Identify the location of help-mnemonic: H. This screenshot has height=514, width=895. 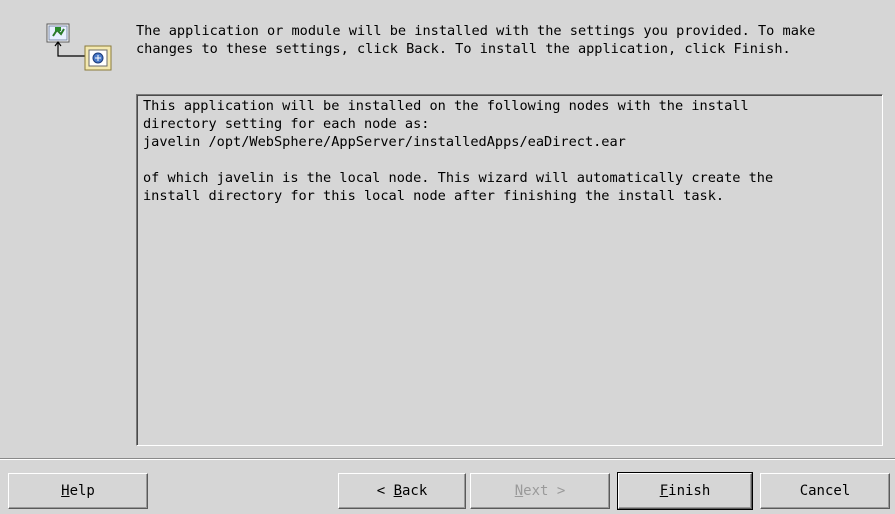
(65, 491).